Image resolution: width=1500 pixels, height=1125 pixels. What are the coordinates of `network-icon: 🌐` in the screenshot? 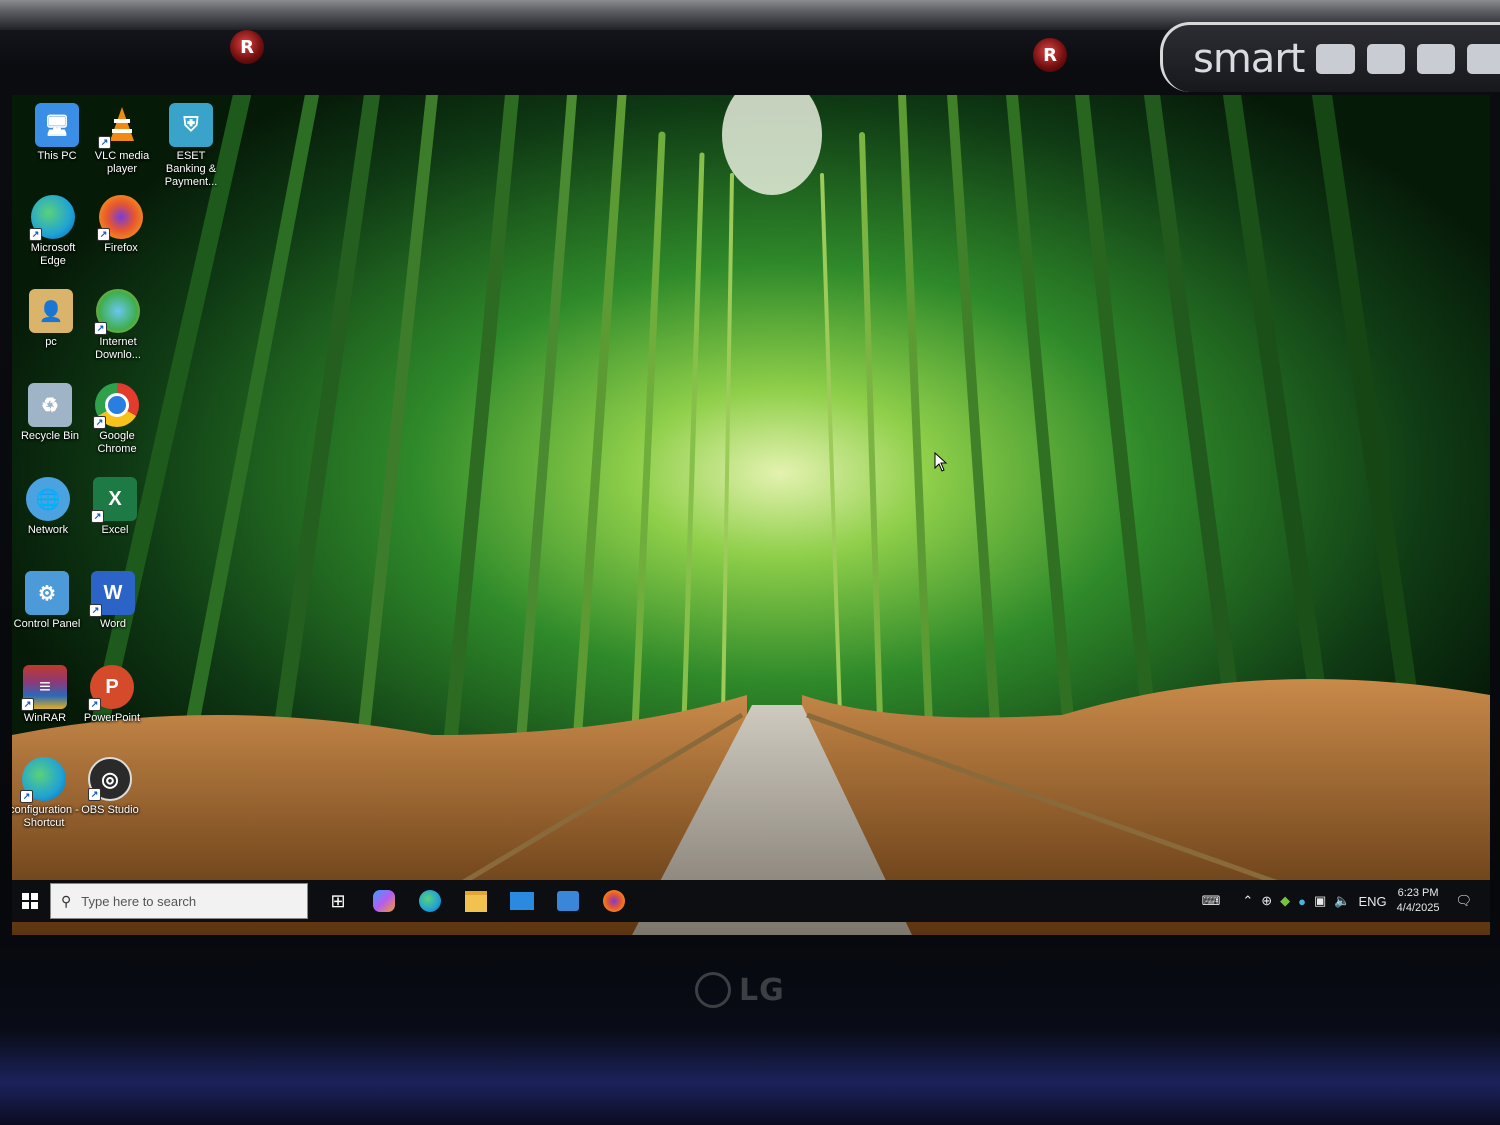 It's located at (48, 499).